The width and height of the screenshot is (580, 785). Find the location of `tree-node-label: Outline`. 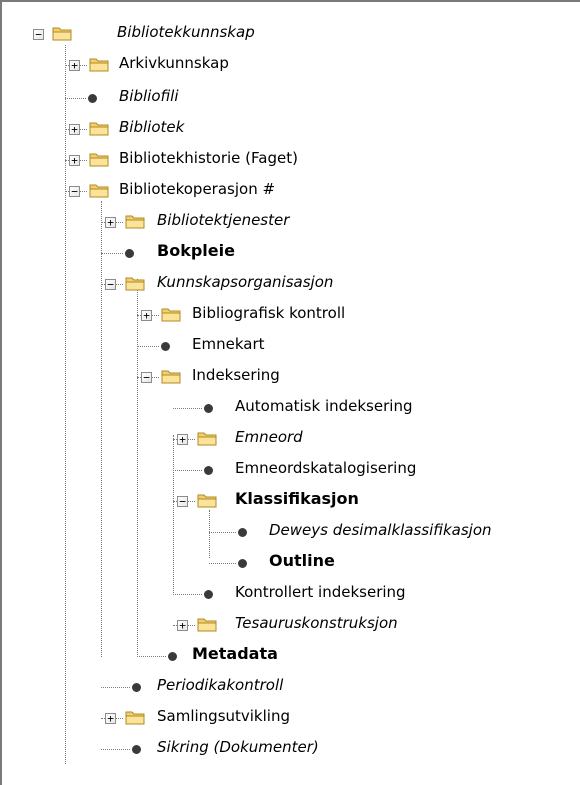

tree-node-label: Outline is located at coordinates (302, 561).